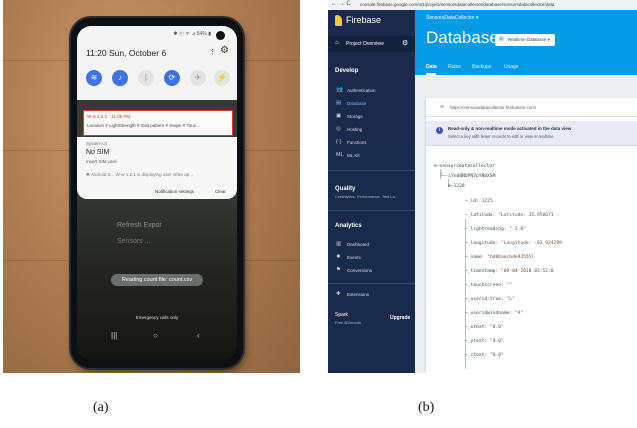  I want to click on develop-section-title: Develop, so click(346, 71).